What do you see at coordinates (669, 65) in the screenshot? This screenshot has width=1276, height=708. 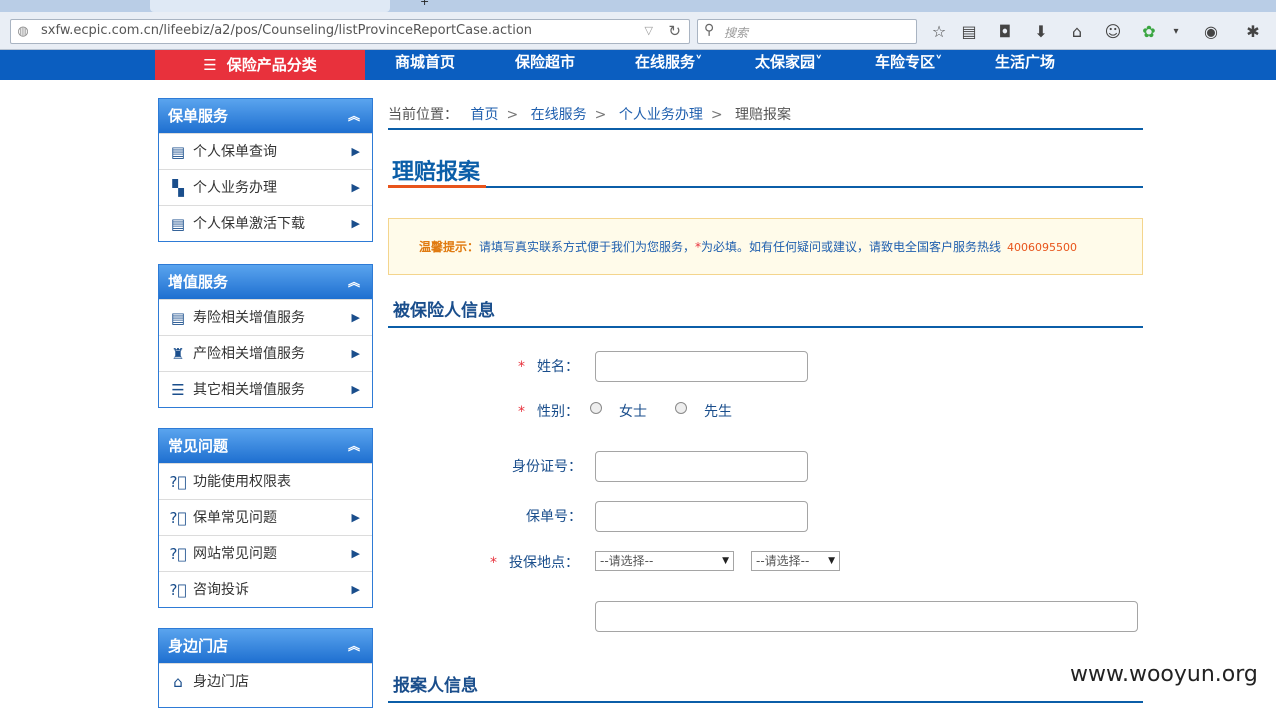 I see `nav-item-online-service: 在线服务˅` at bounding box center [669, 65].